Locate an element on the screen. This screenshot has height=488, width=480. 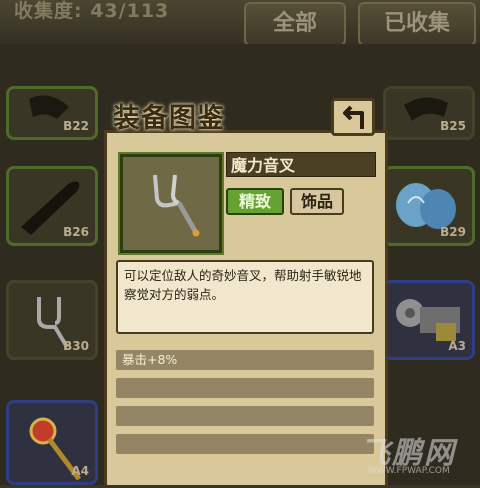
slot-label: B29 is located at coordinates (453, 232).